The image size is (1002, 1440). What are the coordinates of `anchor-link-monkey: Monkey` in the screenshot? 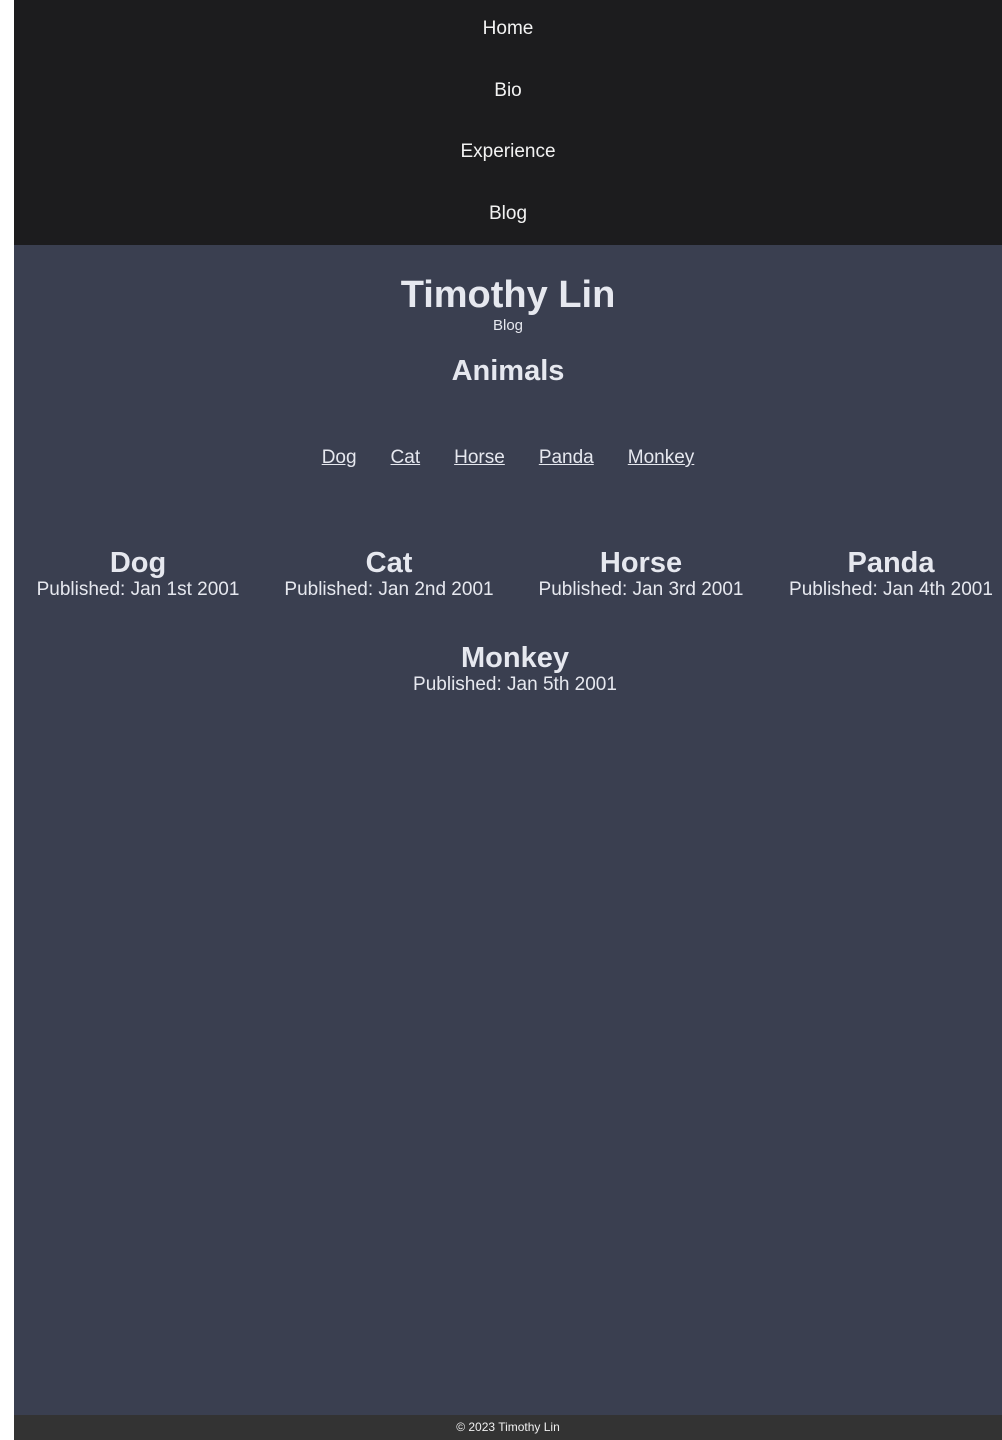 It's located at (661, 457).